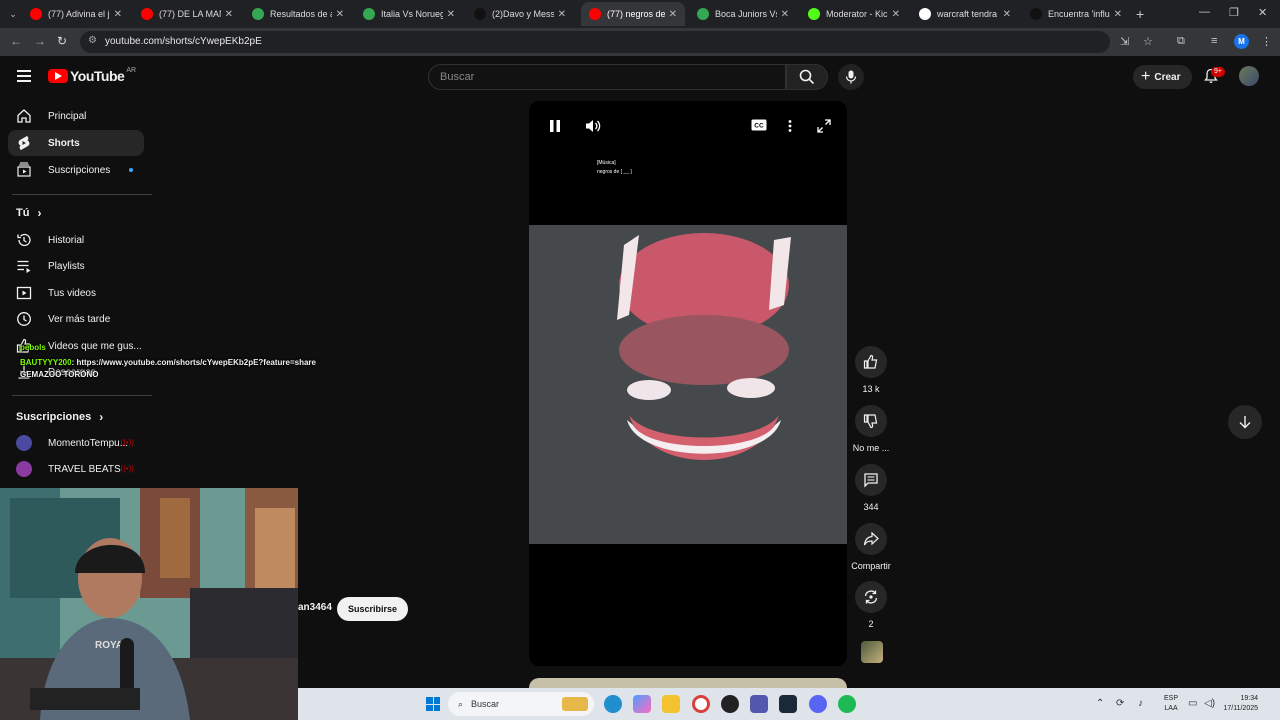 The image size is (1280, 720). I want to click on next-video-button, so click(1245, 422).